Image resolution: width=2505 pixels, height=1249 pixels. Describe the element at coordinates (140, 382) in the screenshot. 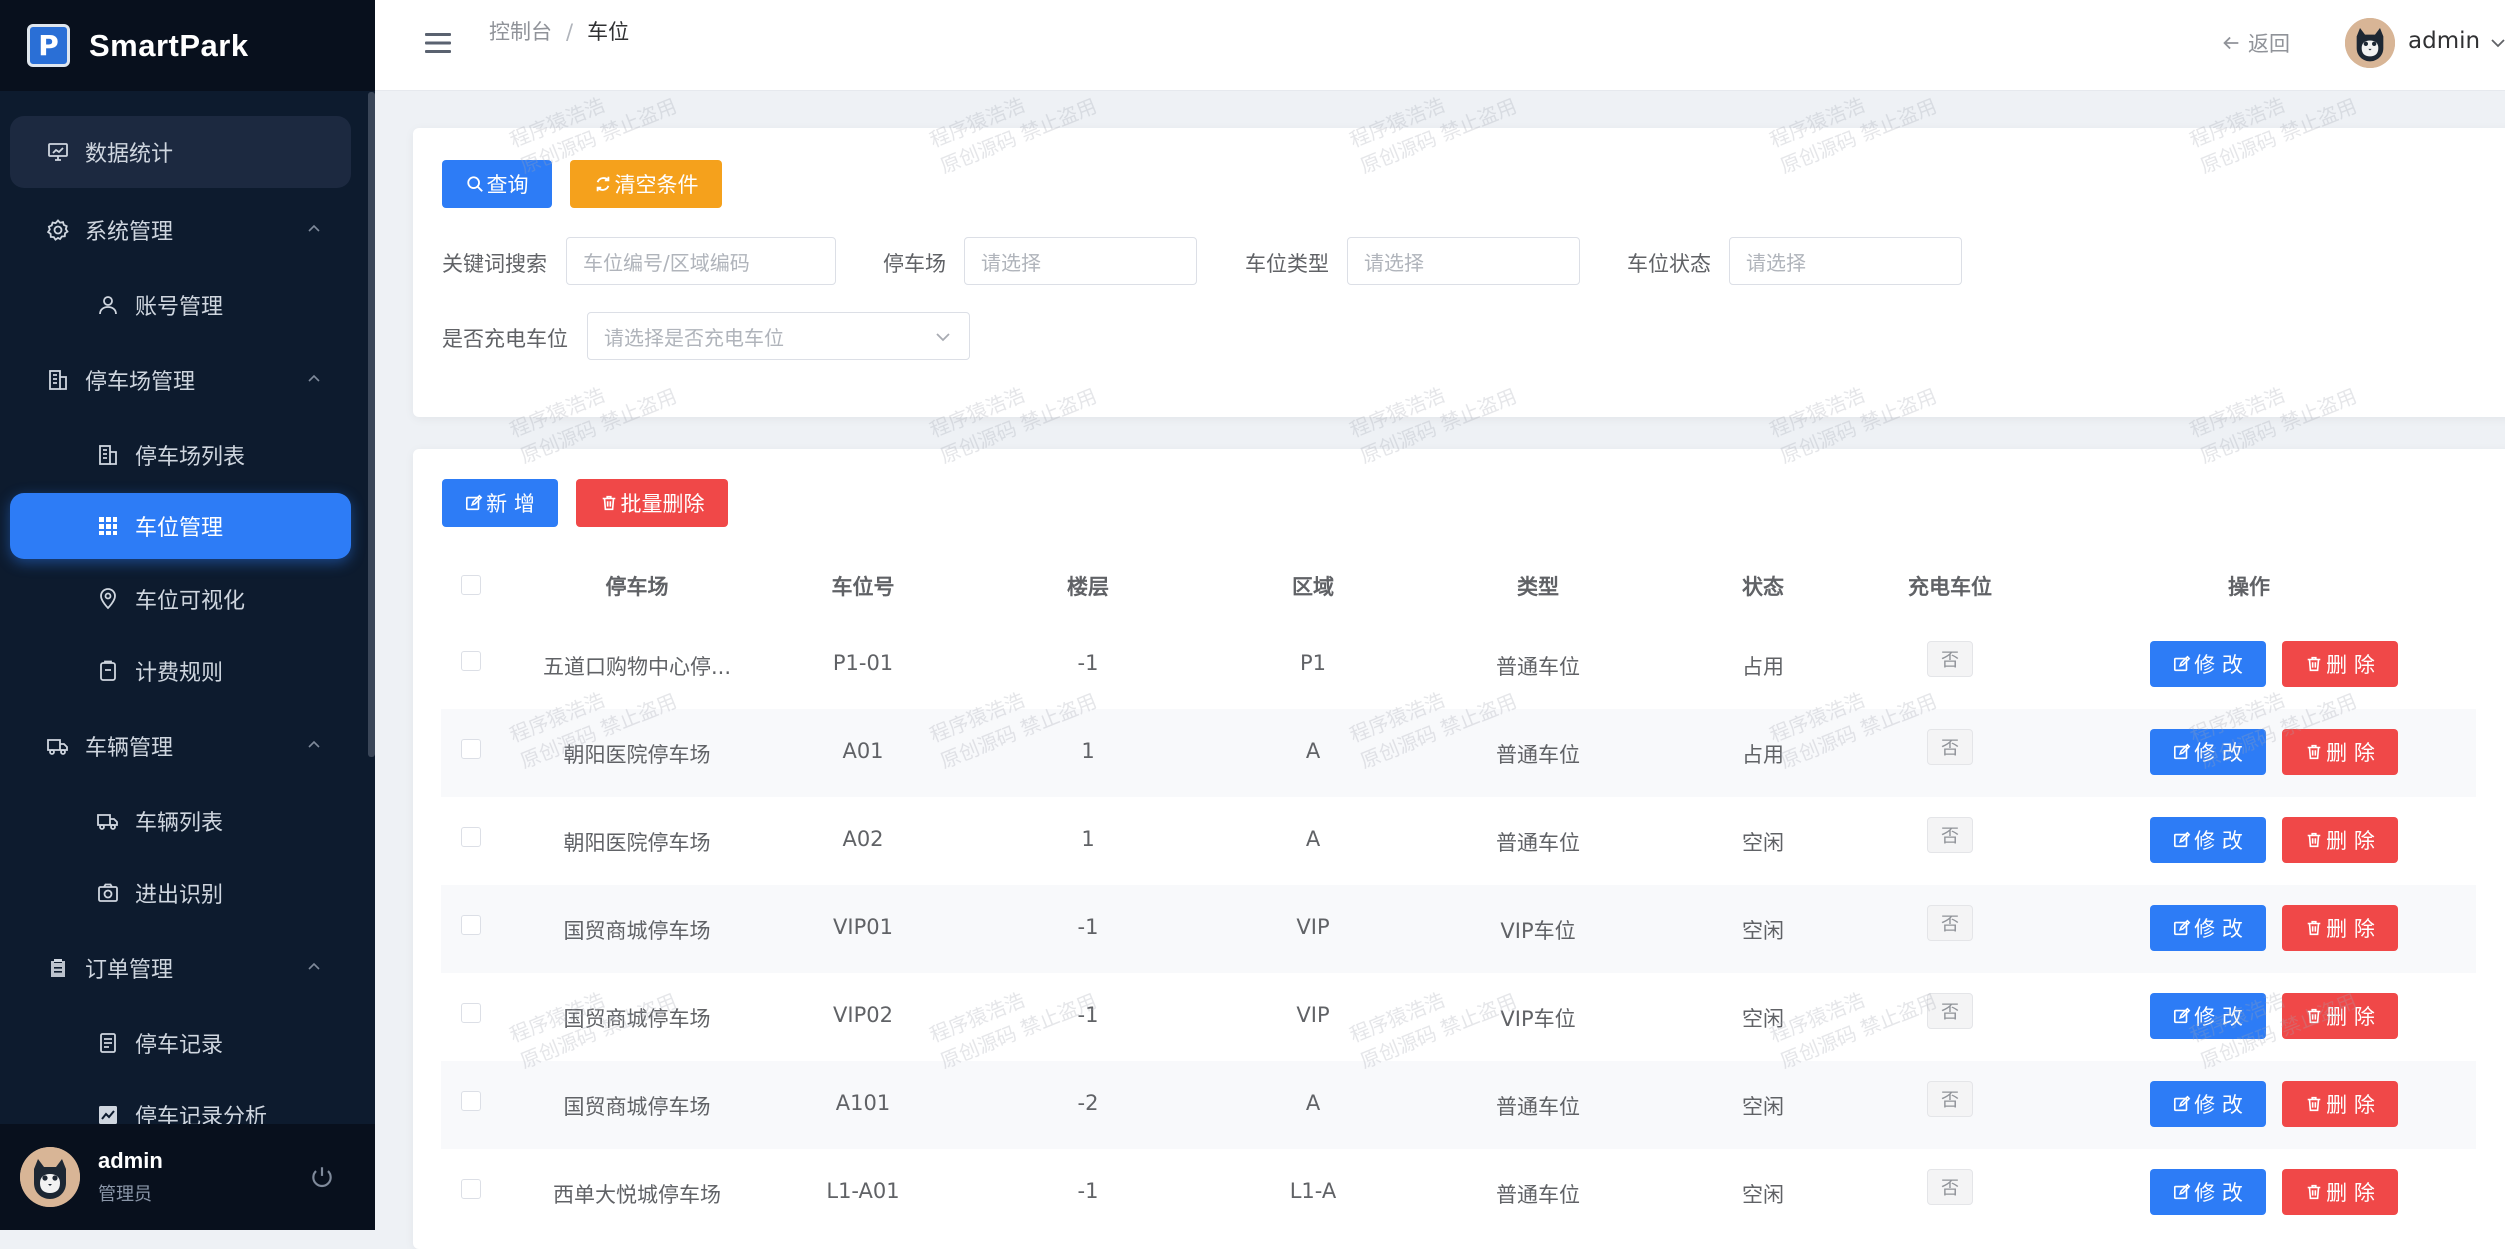

I see `sidebar-item-label: 停车场管理` at that location.